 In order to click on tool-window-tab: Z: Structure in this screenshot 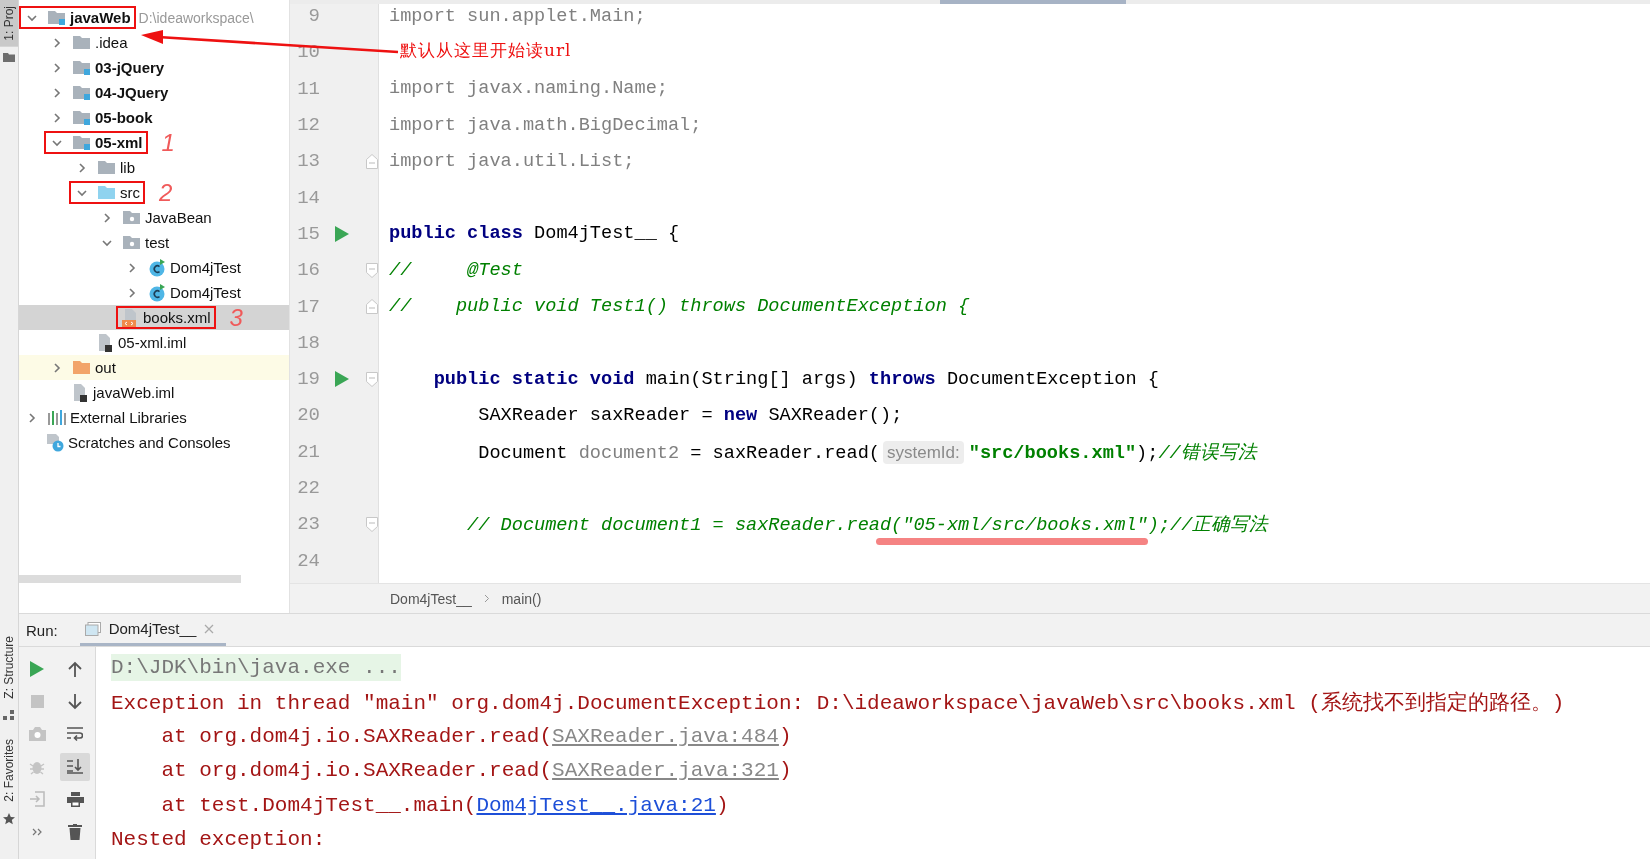, I will do `click(9, 667)`.